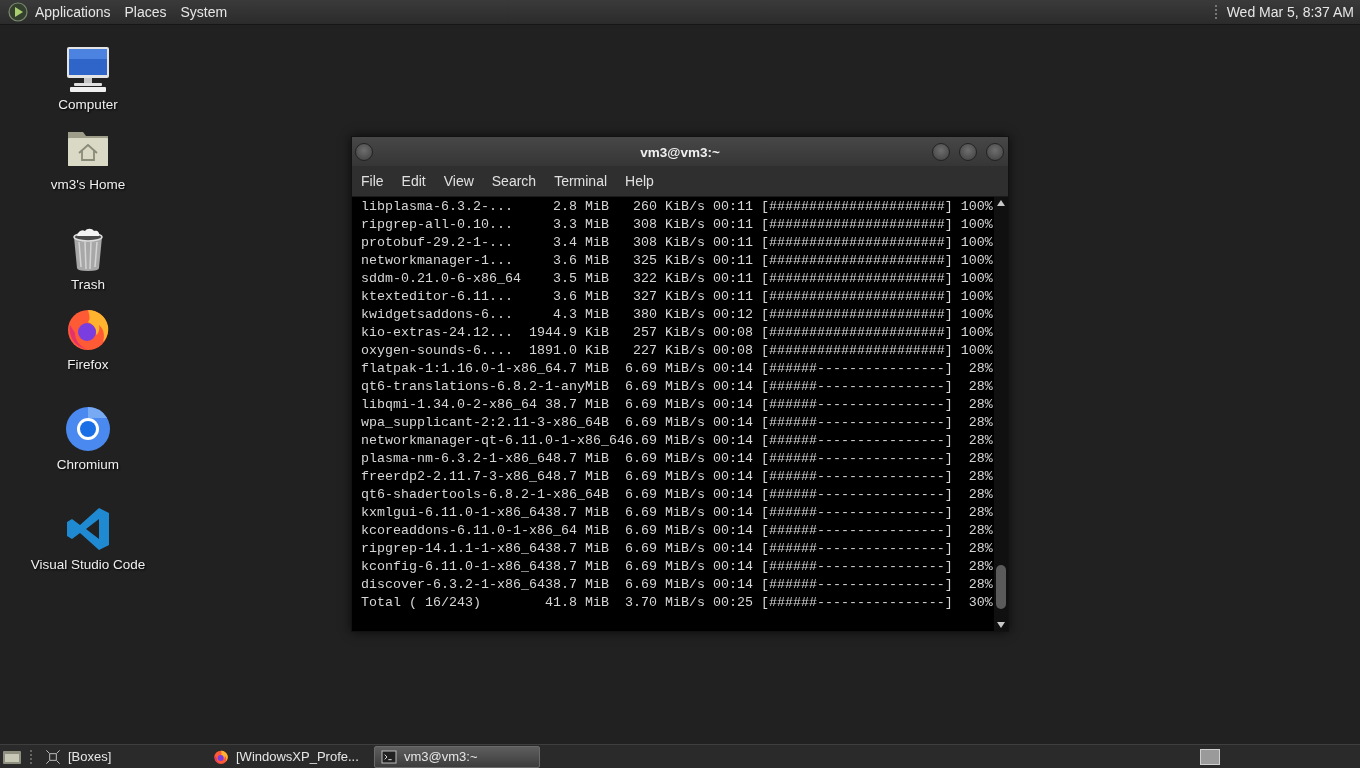  Describe the element at coordinates (995, 151) in the screenshot. I see `close-button` at that location.